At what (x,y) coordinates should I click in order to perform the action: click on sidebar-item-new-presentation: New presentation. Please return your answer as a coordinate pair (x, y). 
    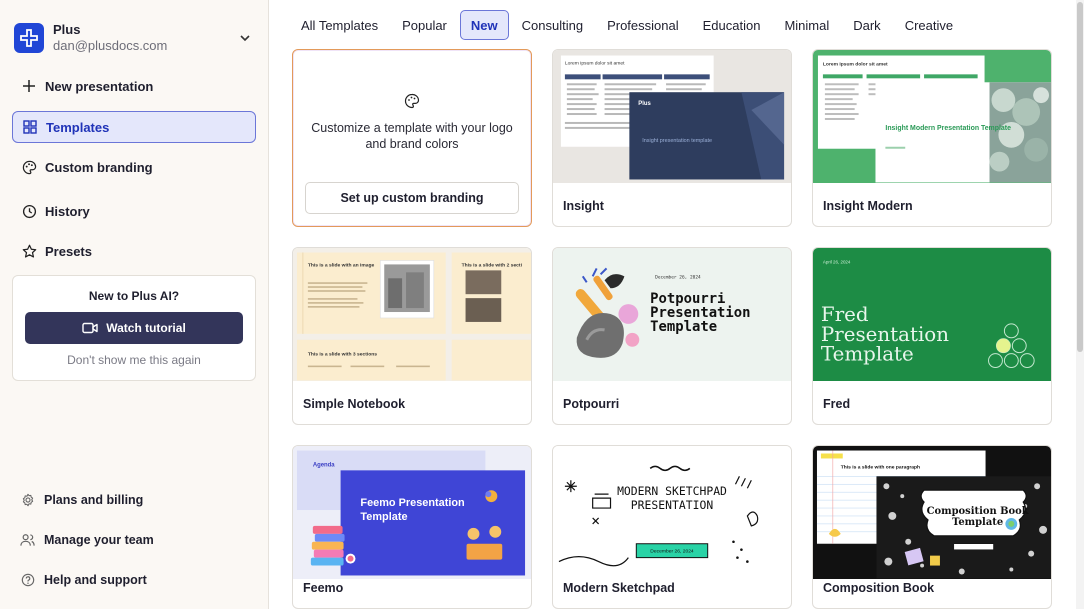
    Looking at the image, I should click on (134, 86).